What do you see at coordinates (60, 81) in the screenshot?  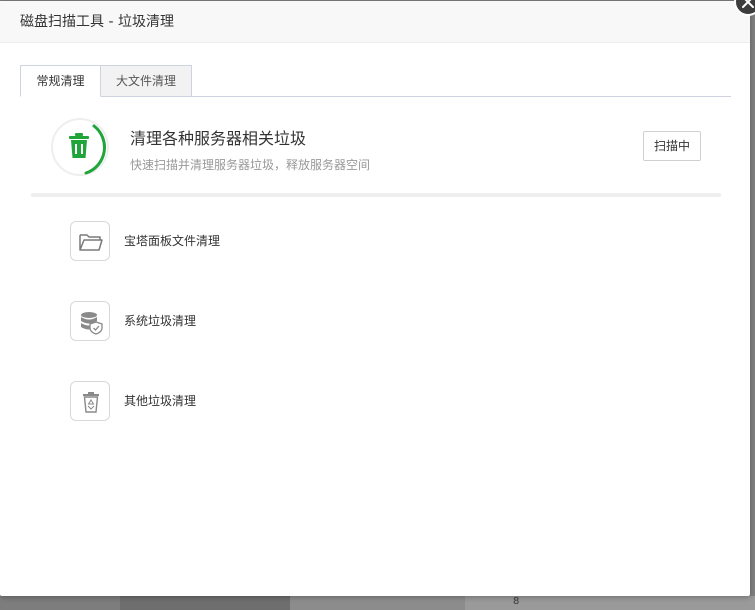 I see `tab-general-clean: 常规清理` at bounding box center [60, 81].